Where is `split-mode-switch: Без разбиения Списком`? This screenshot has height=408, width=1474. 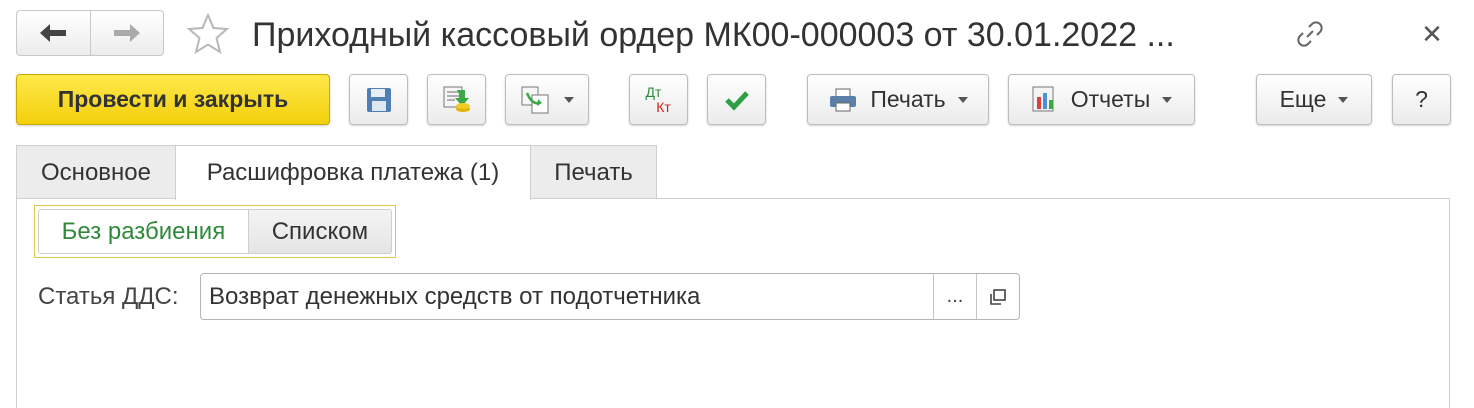
split-mode-switch: Без разбиения Списком is located at coordinates (215, 231).